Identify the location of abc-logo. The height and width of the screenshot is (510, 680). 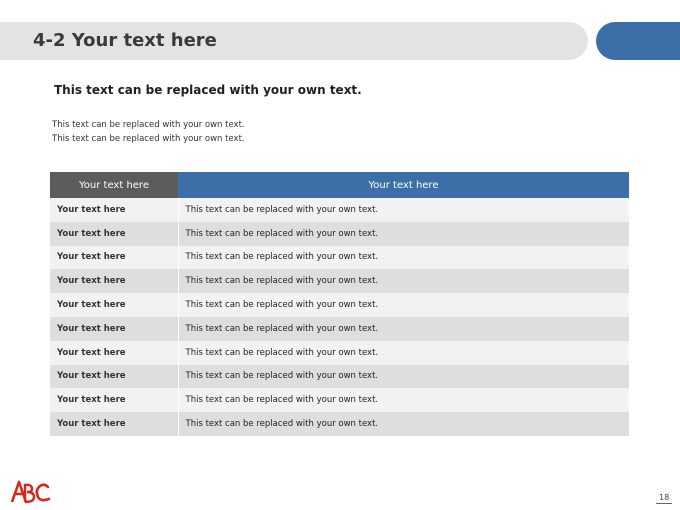
(30, 492).